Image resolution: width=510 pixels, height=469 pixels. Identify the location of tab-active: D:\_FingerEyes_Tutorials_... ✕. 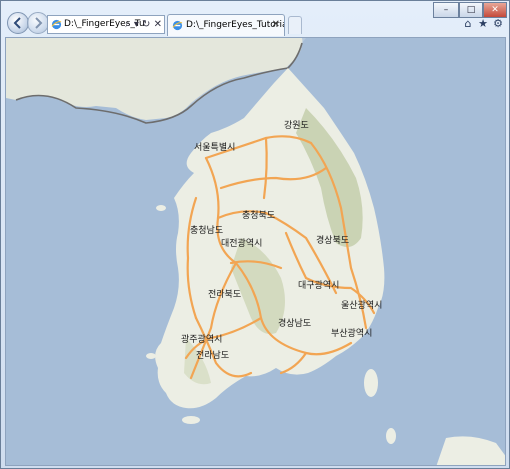
(226, 25).